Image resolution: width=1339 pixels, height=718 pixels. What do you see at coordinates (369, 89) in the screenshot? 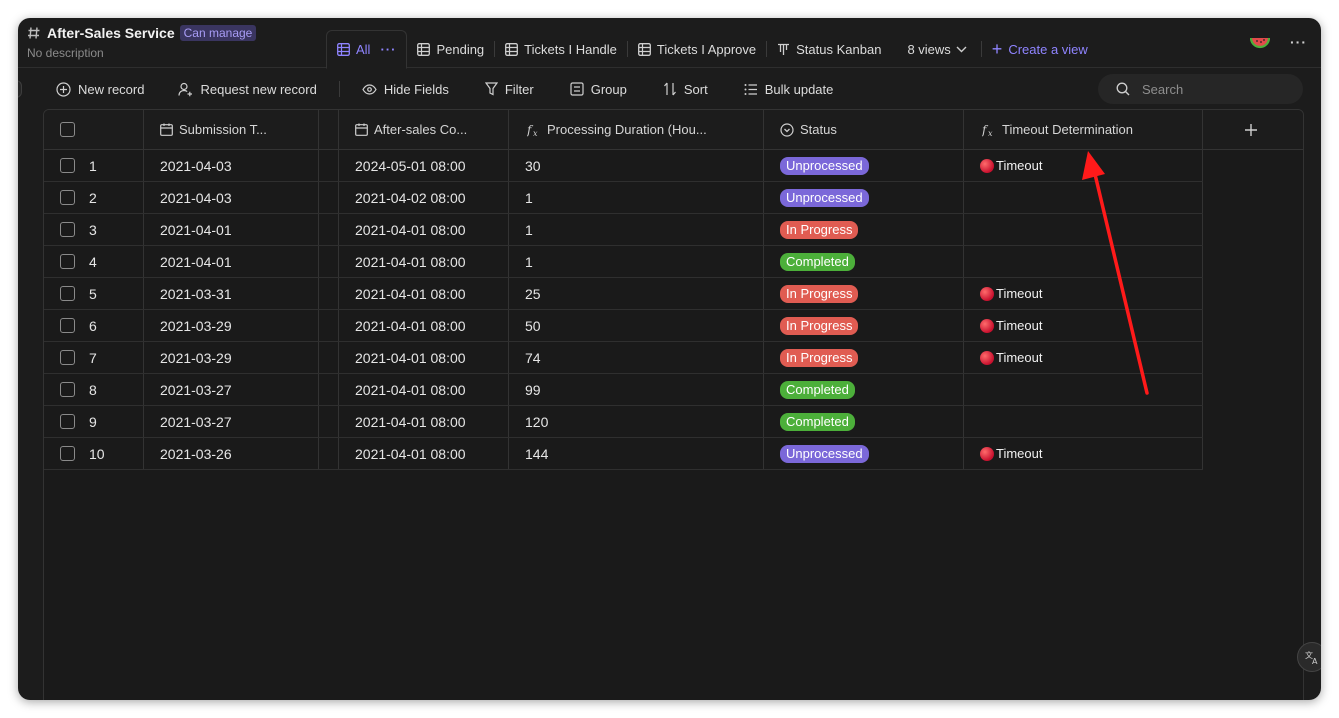
I see `eye-icon` at bounding box center [369, 89].